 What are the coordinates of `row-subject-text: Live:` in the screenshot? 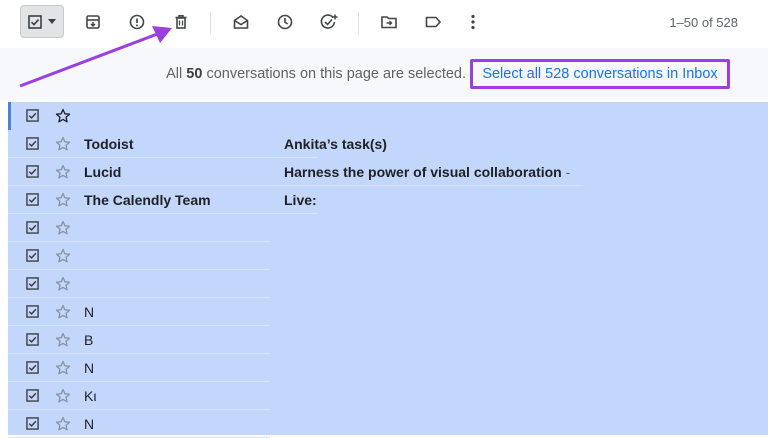 It's located at (300, 200).